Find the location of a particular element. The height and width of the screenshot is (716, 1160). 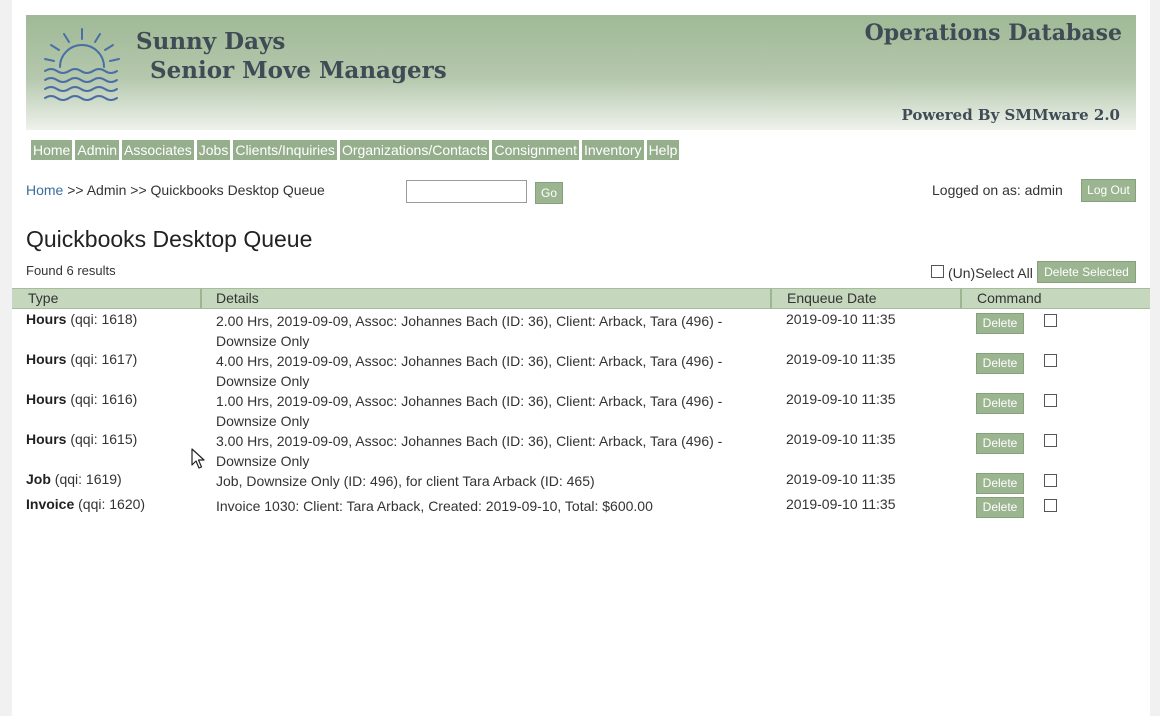

nav-inventory: Inventory is located at coordinates (612, 150).